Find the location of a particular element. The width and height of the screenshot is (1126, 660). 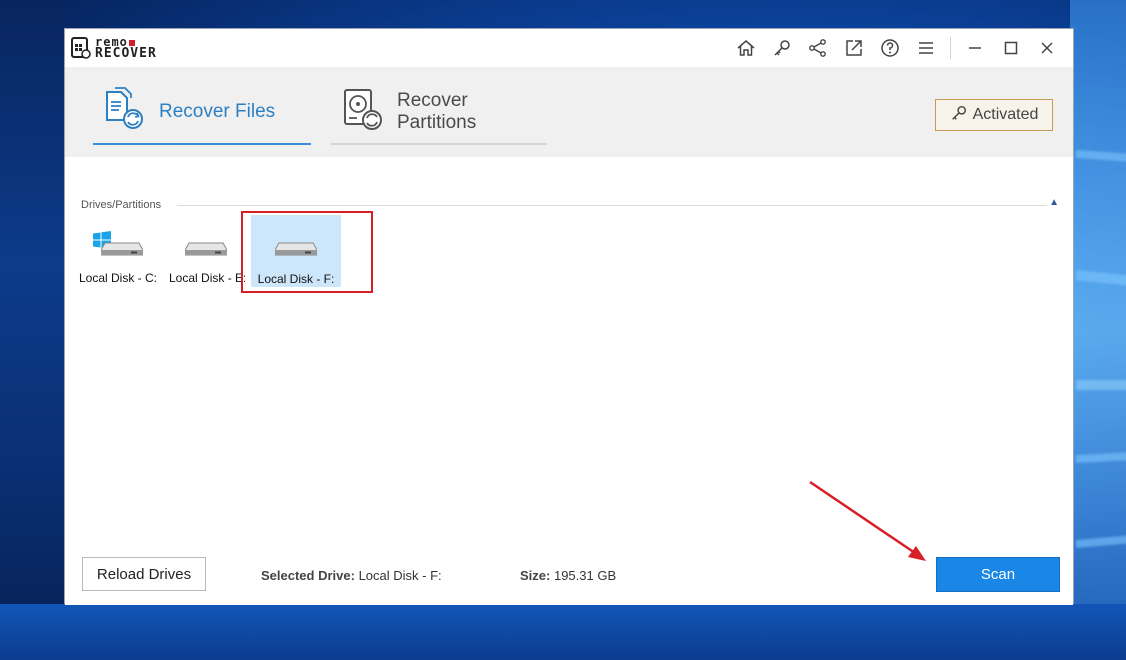

export-icon is located at coordinates (854, 48).